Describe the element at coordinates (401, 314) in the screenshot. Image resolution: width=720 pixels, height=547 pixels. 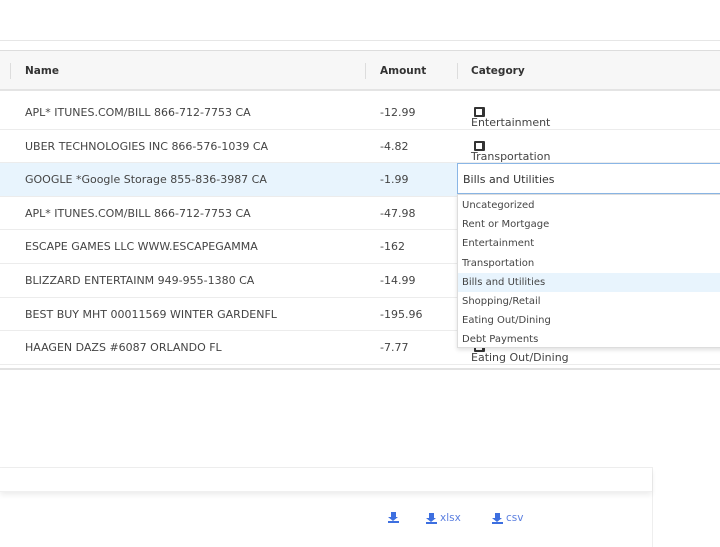
I see `row-amount: -195.96` at that location.